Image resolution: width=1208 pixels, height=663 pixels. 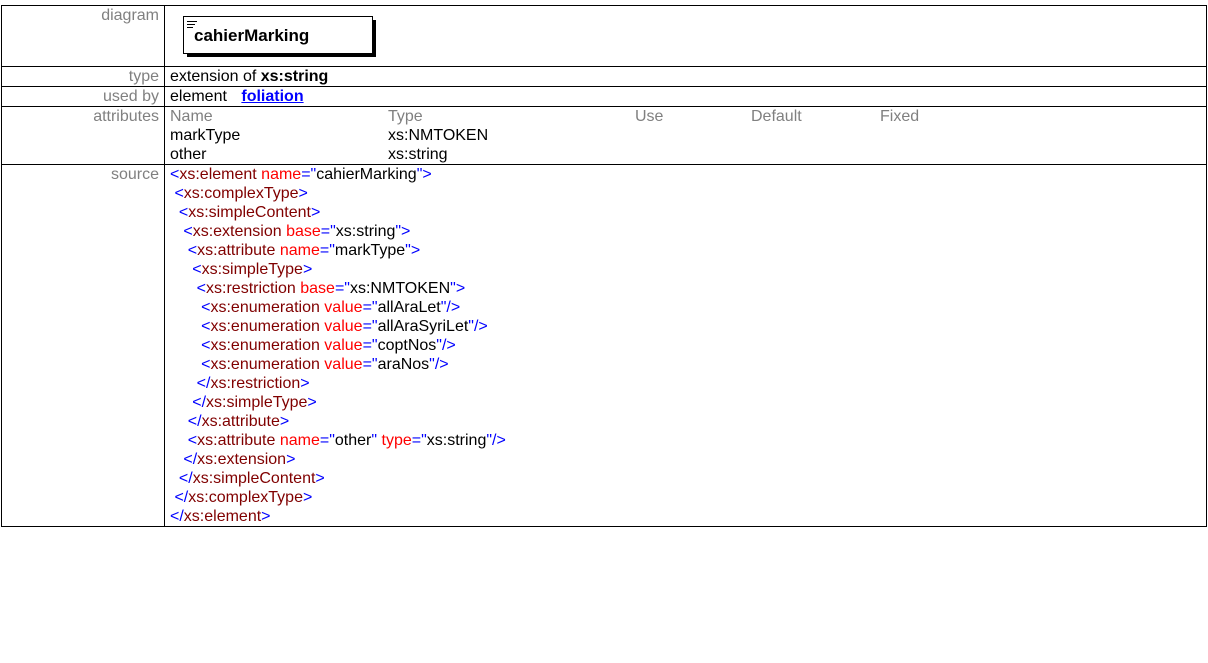 What do you see at coordinates (423, 326) in the screenshot?
I see `source-token: allAraSyriLet` at bounding box center [423, 326].